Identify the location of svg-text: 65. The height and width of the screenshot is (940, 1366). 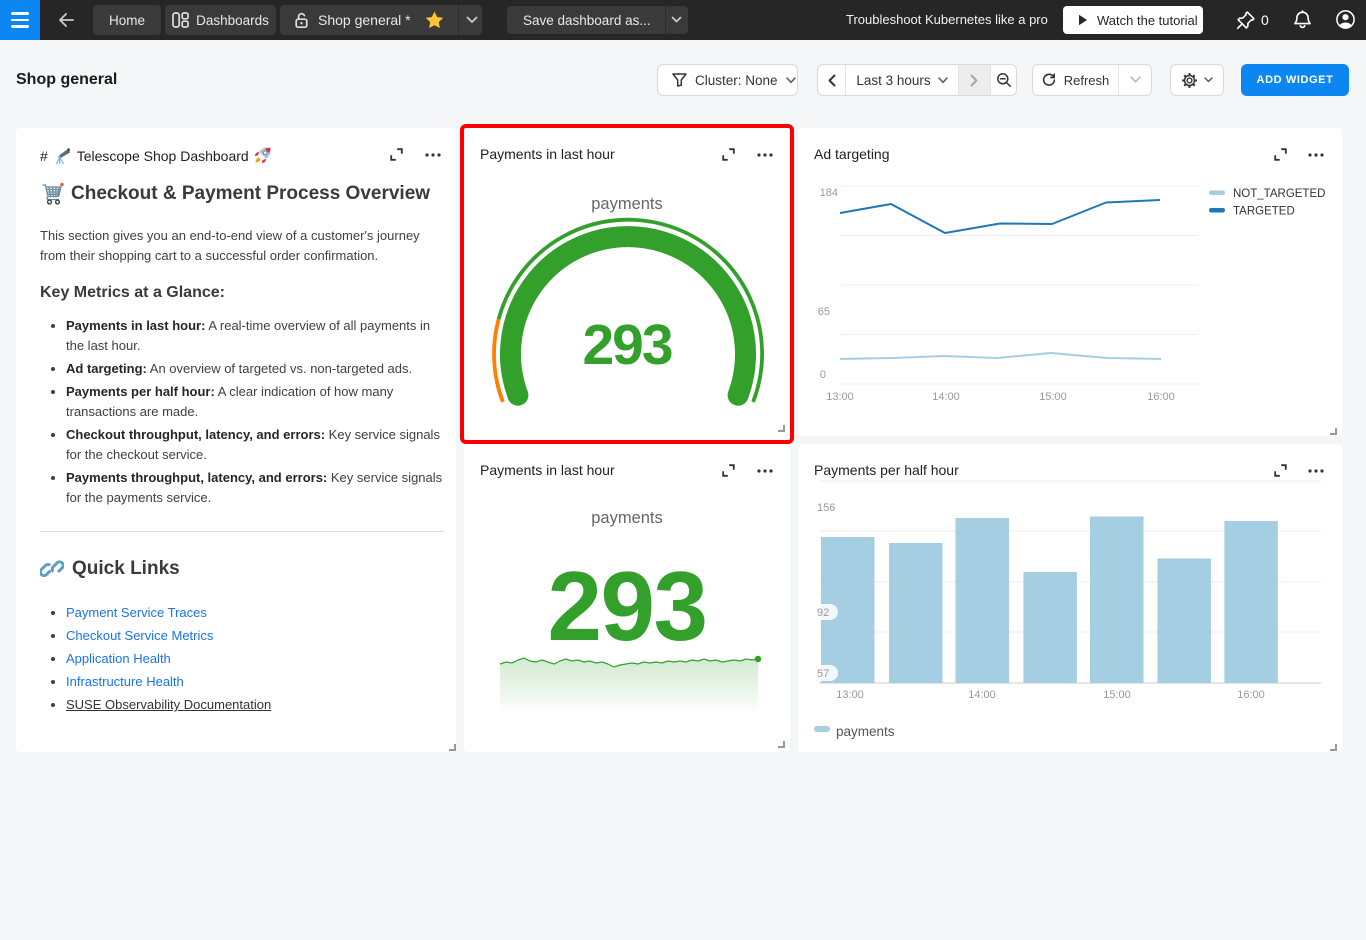
(824, 312).